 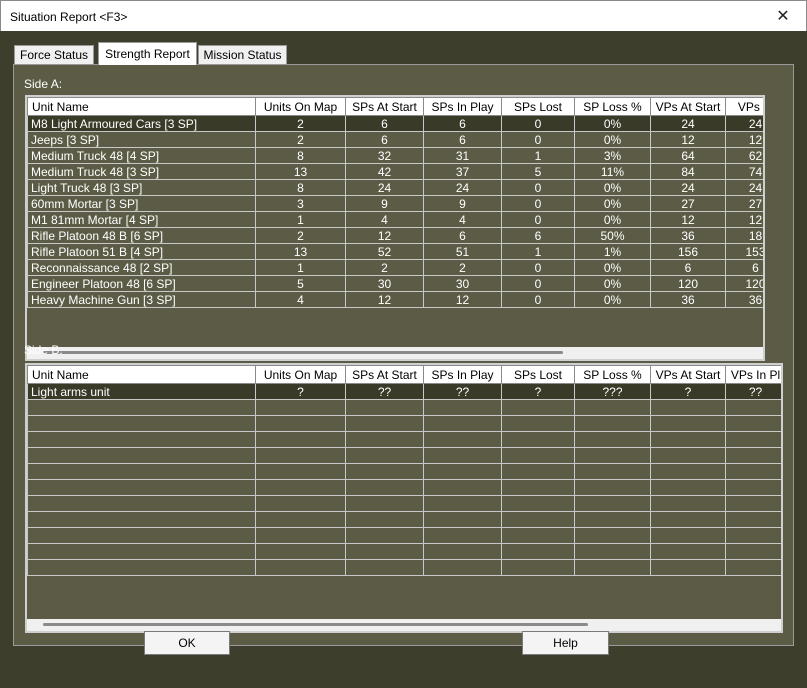 I want to click on table-row: Engineer Platoon 48 [6 SP] 5 30 30 0 0% 120 120, so click(x=395, y=283).